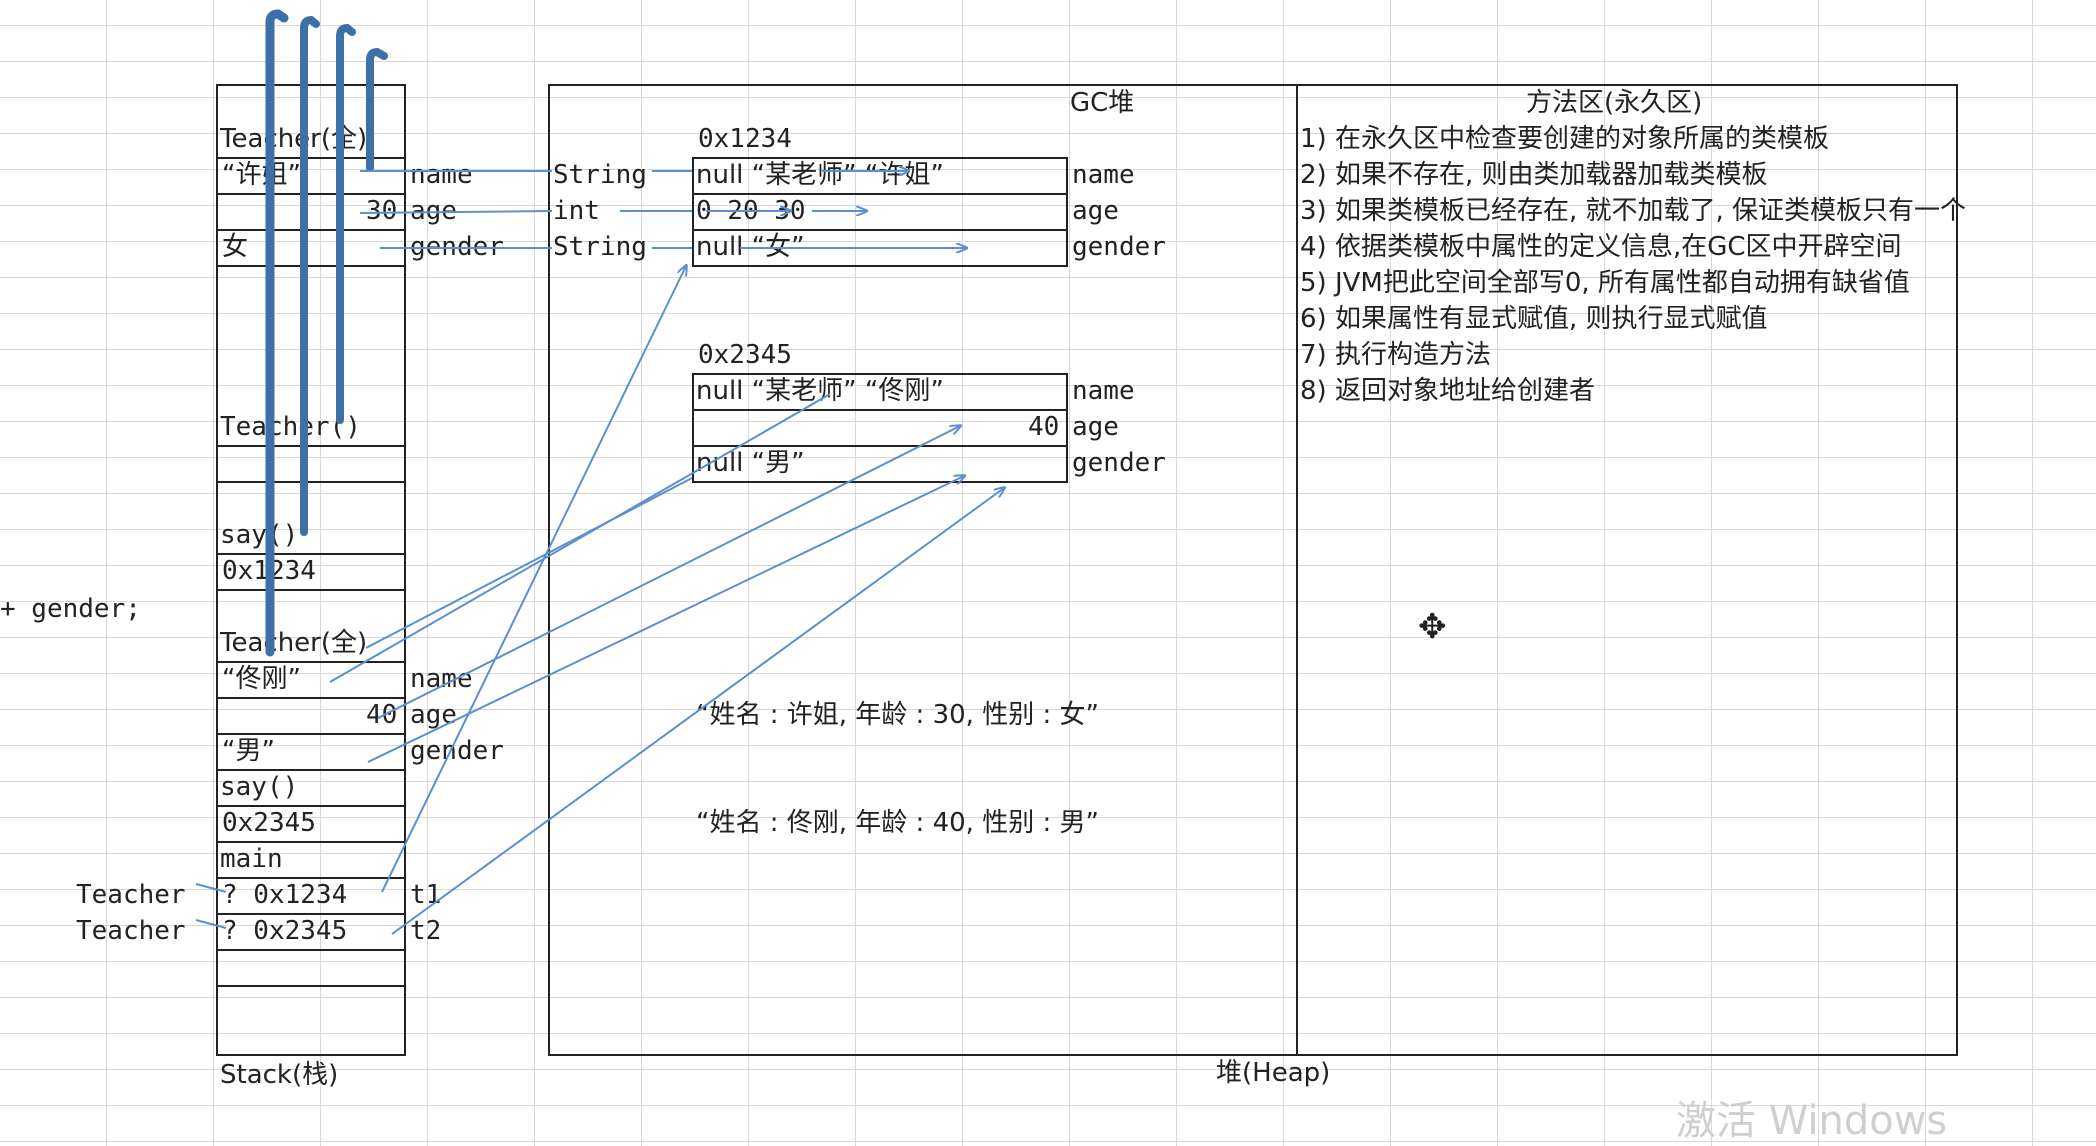 The height and width of the screenshot is (1146, 2096). Describe the element at coordinates (1614, 103) in the screenshot. I see `method-area-title: 方法区(永久区)` at that location.